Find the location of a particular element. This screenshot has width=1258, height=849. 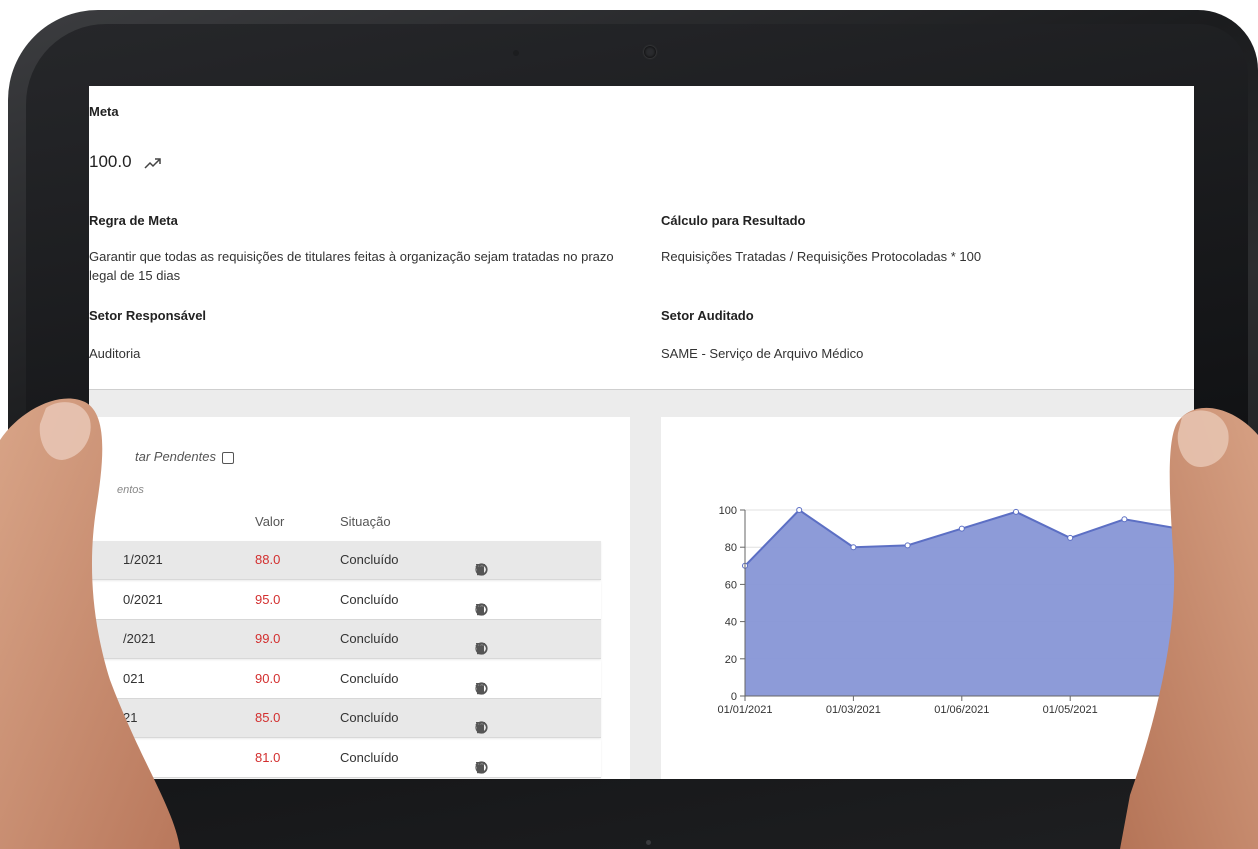

meta-label: Meta is located at coordinates (104, 111).